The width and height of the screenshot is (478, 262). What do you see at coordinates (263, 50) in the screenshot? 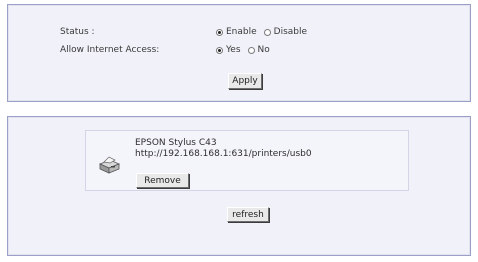
I see `internet-no-label: No` at bounding box center [263, 50].